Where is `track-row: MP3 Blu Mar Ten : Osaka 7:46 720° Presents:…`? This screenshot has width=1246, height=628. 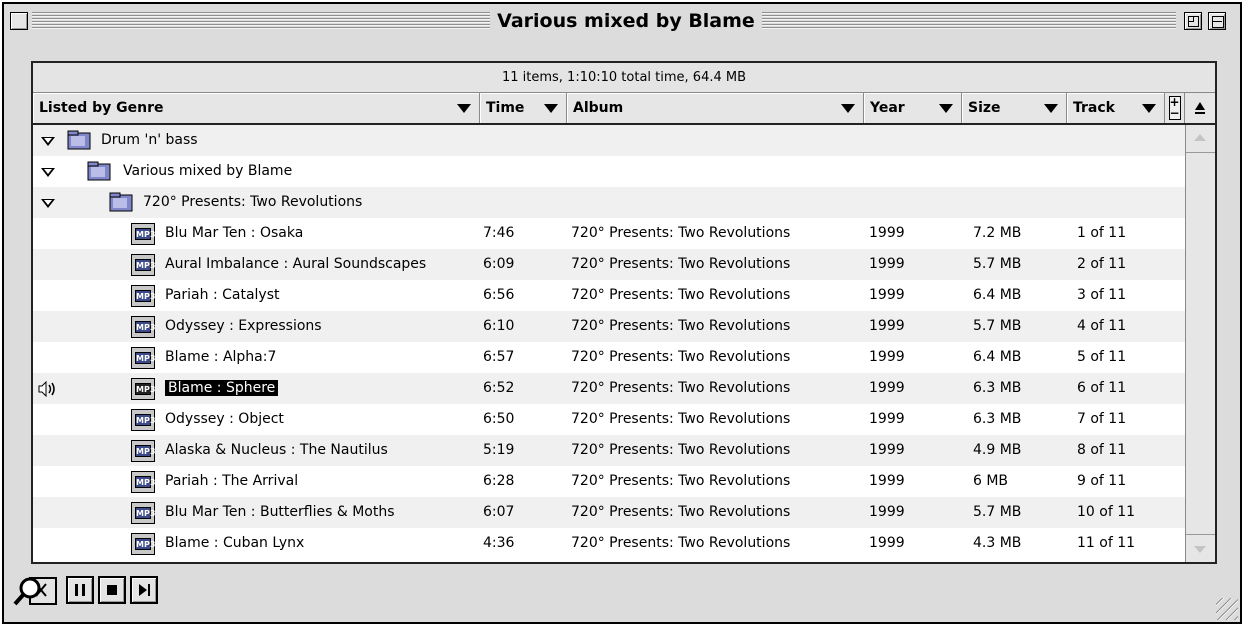
track-row: MP3 Blu Mar Ten : Osaka 7:46 720° Presents:… is located at coordinates (609, 233).